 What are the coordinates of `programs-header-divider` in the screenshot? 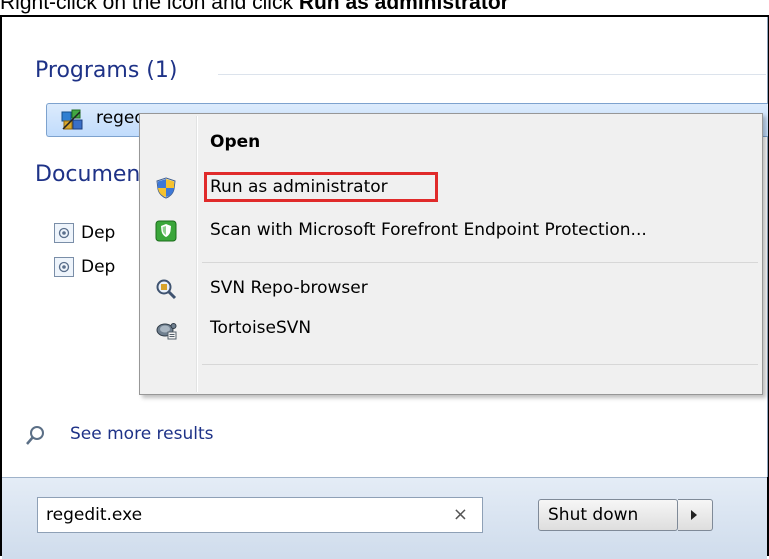 It's located at (492, 74).